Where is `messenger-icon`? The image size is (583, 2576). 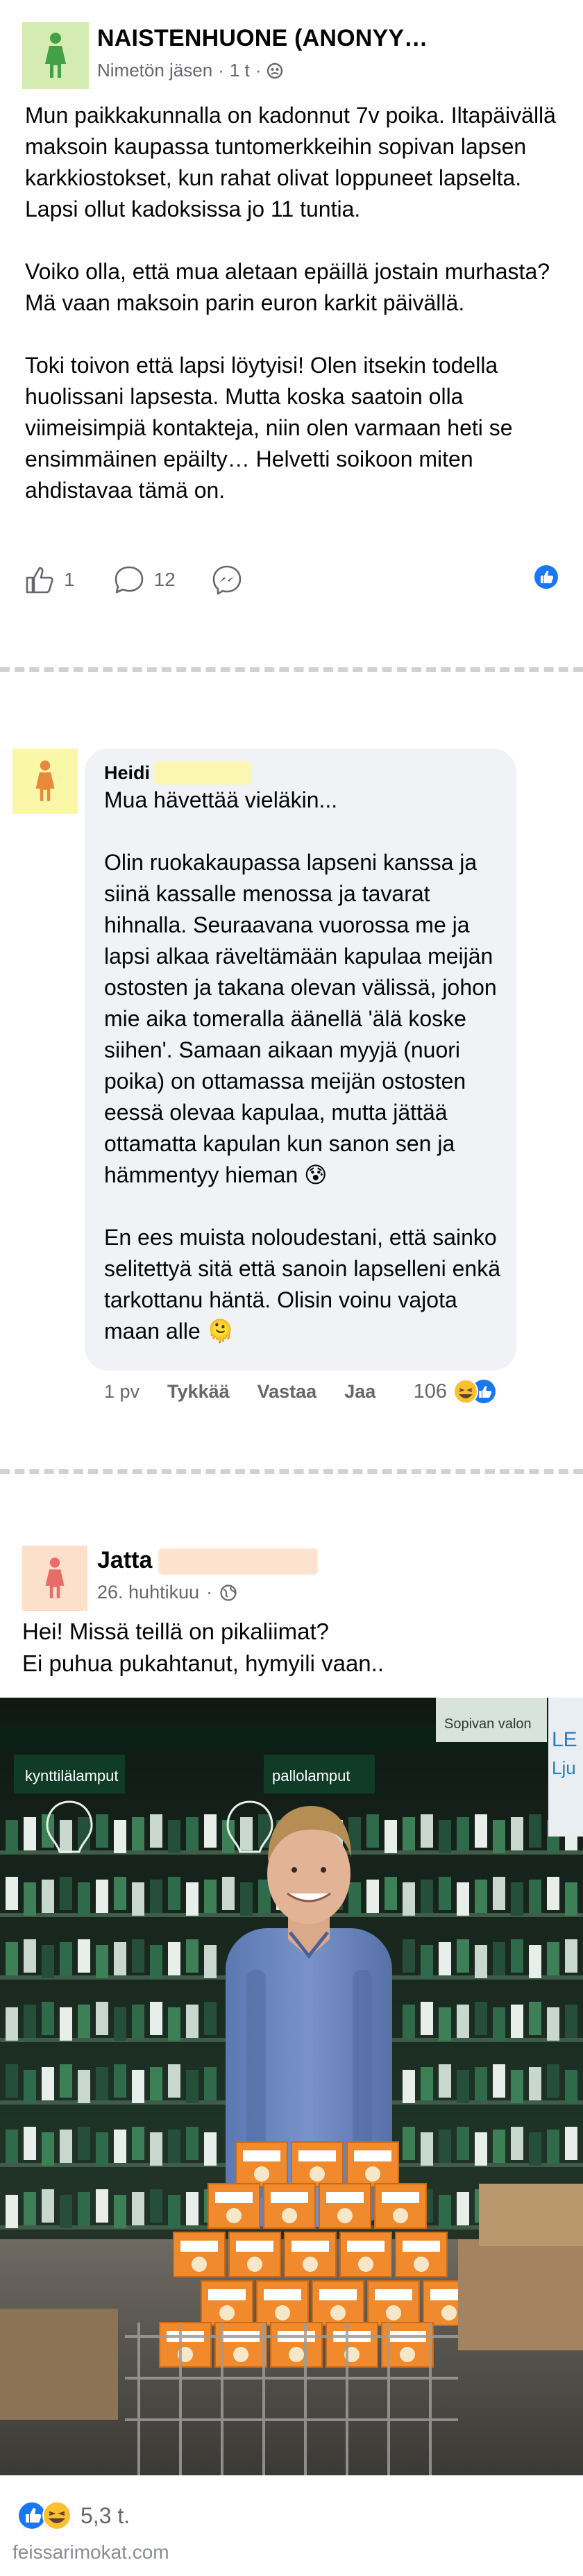 messenger-icon is located at coordinates (227, 579).